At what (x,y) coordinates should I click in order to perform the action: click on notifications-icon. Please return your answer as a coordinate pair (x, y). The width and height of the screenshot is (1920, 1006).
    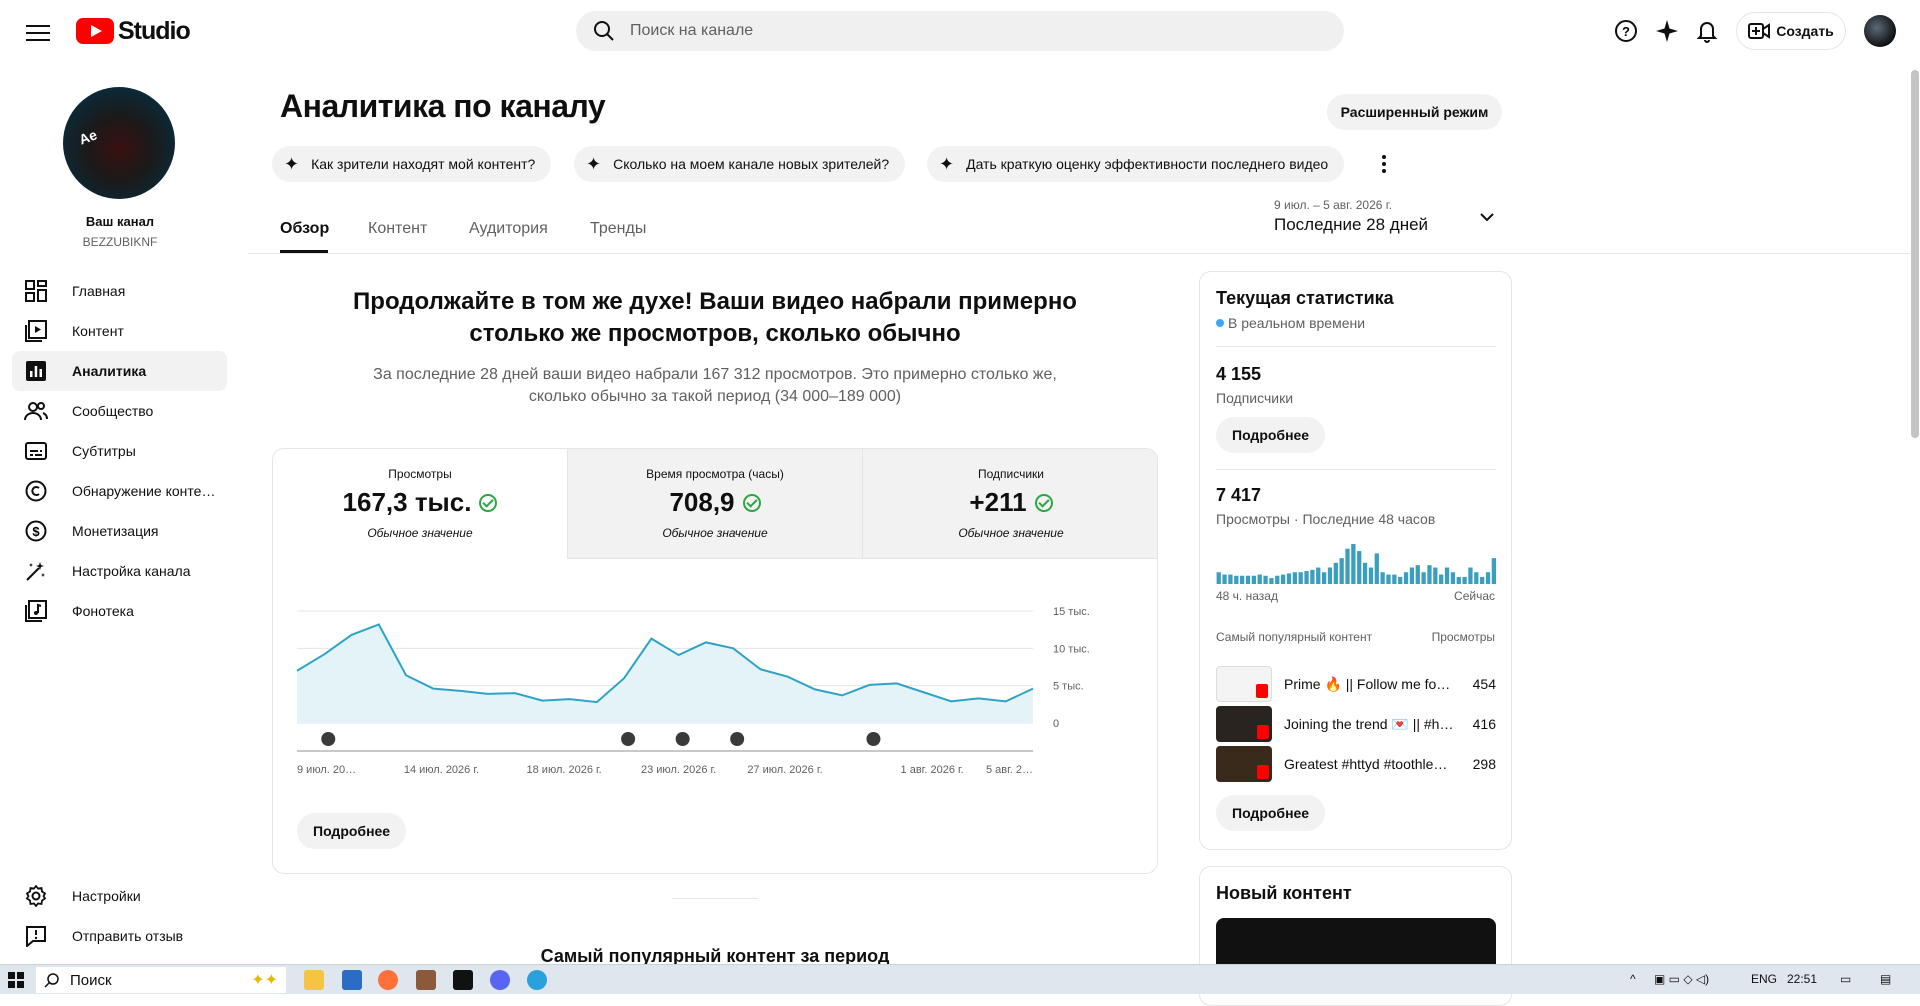
    Looking at the image, I should click on (1707, 31).